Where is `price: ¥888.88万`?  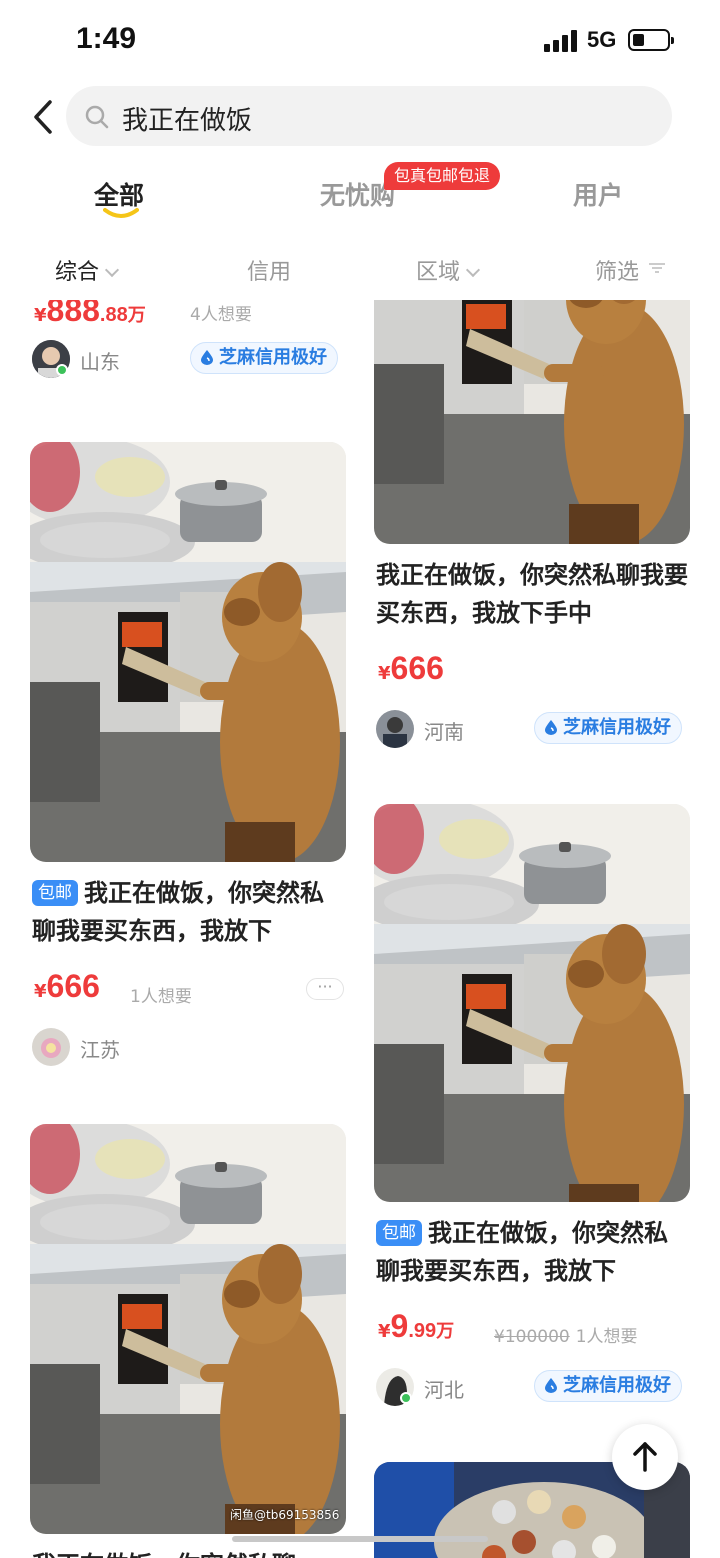 price: ¥888.88万 is located at coordinates (90, 314).